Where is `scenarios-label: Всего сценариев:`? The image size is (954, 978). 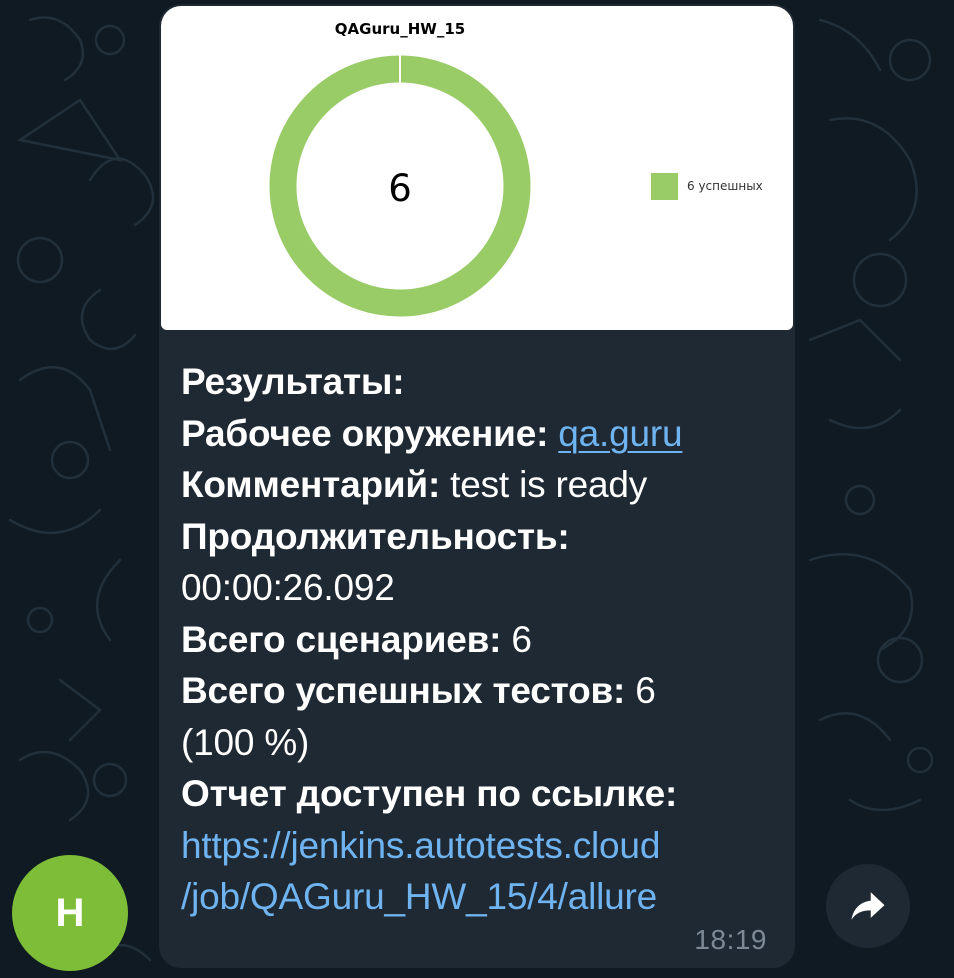 scenarios-label: Всего сценариев: is located at coordinates (346, 639).